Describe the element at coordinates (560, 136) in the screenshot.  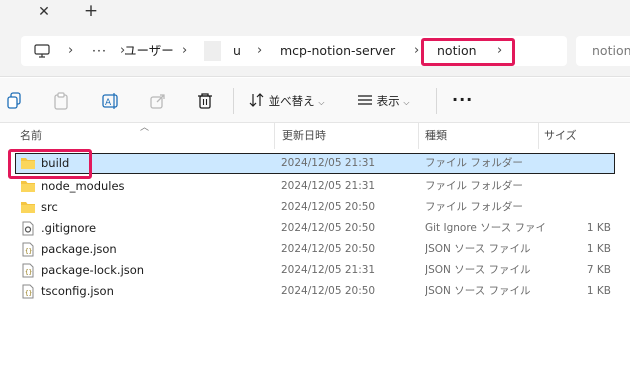
I see `column-header-size: サイズ` at that location.